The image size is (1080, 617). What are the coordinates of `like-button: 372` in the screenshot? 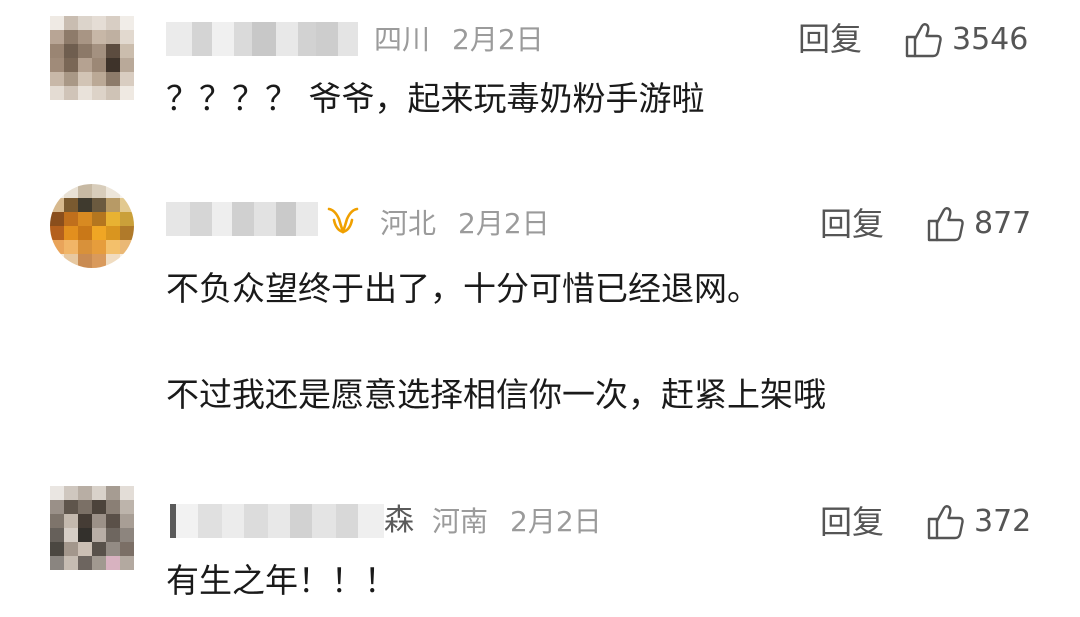 It's located at (978, 522).